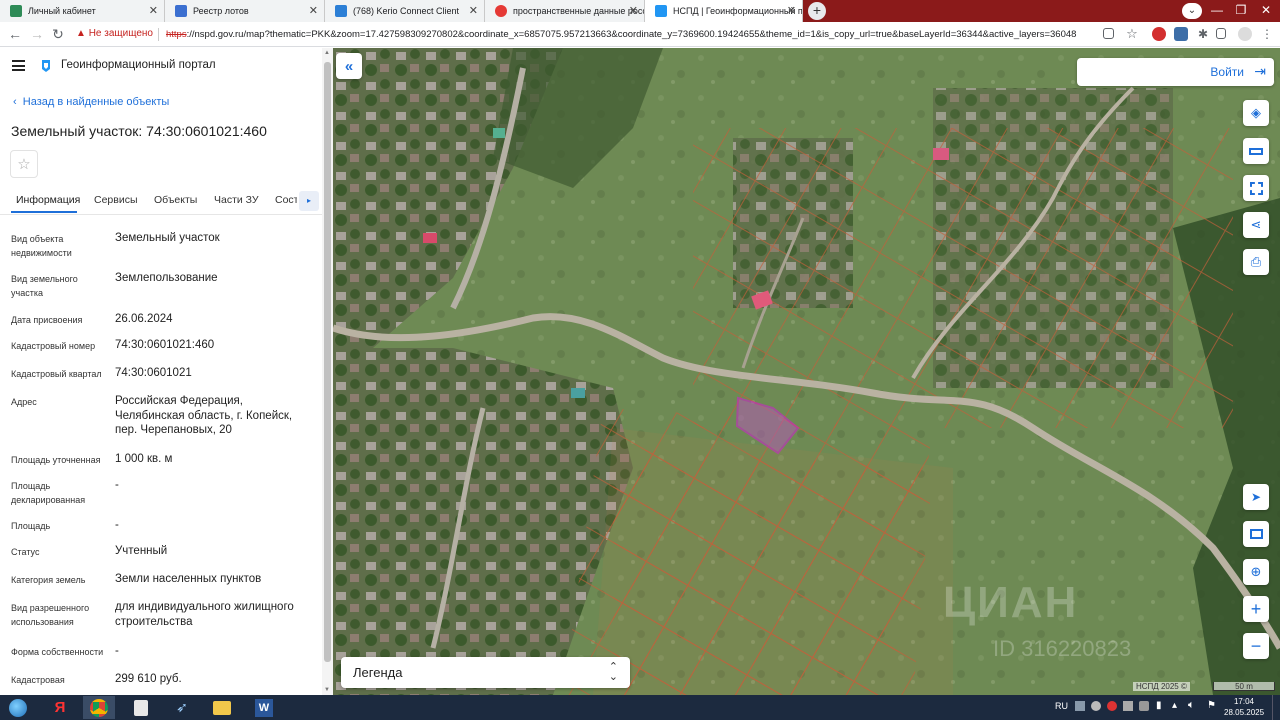 The width and height of the screenshot is (1280, 720). I want to click on crosshair-icon: ⊕, so click(1256, 571).